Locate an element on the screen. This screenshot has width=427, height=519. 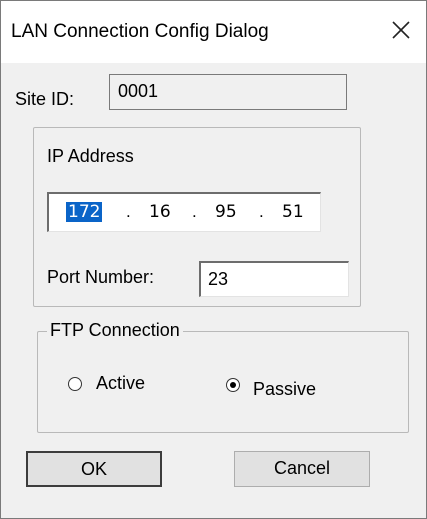
port-number-field: 23 is located at coordinates (274, 279).